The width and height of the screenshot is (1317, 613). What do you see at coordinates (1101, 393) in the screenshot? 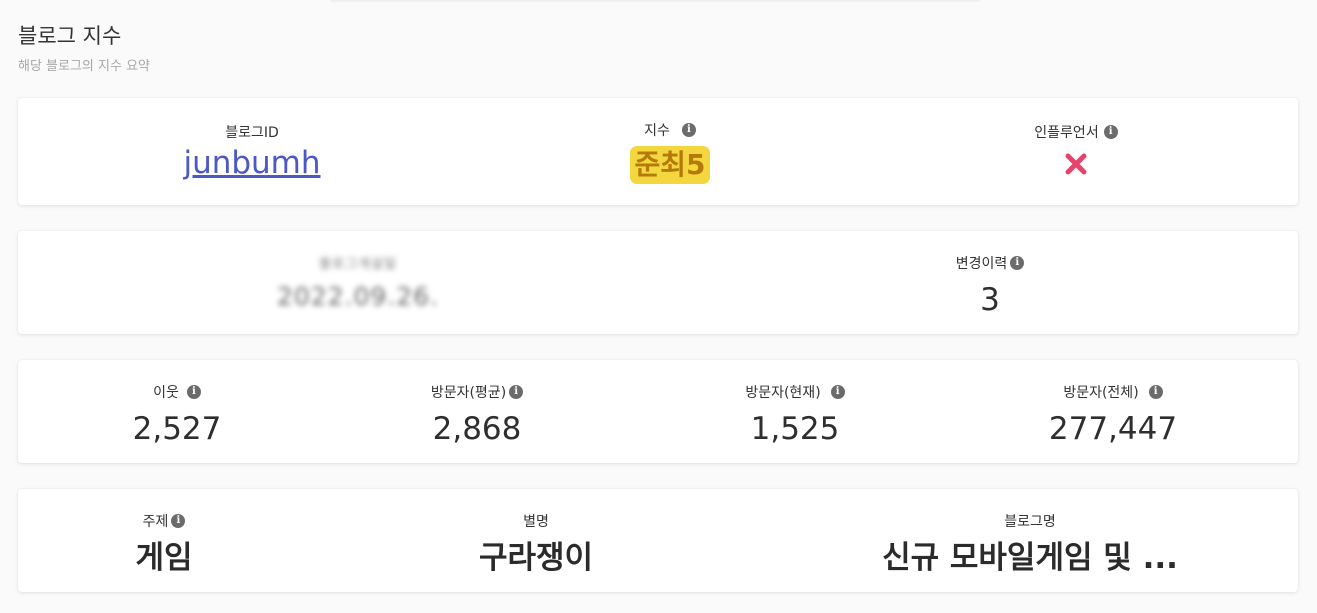
I see `visitors-total-label: 방문자(전체)` at bounding box center [1101, 393].